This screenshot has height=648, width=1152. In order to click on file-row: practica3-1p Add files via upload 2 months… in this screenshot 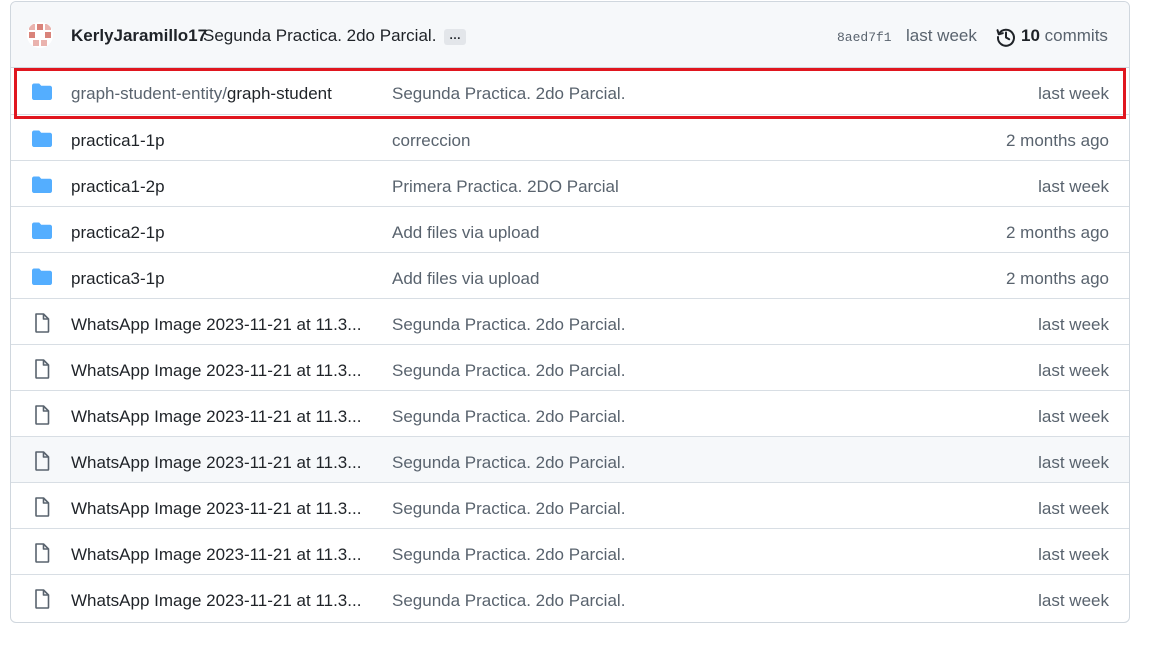, I will do `click(570, 275)`.